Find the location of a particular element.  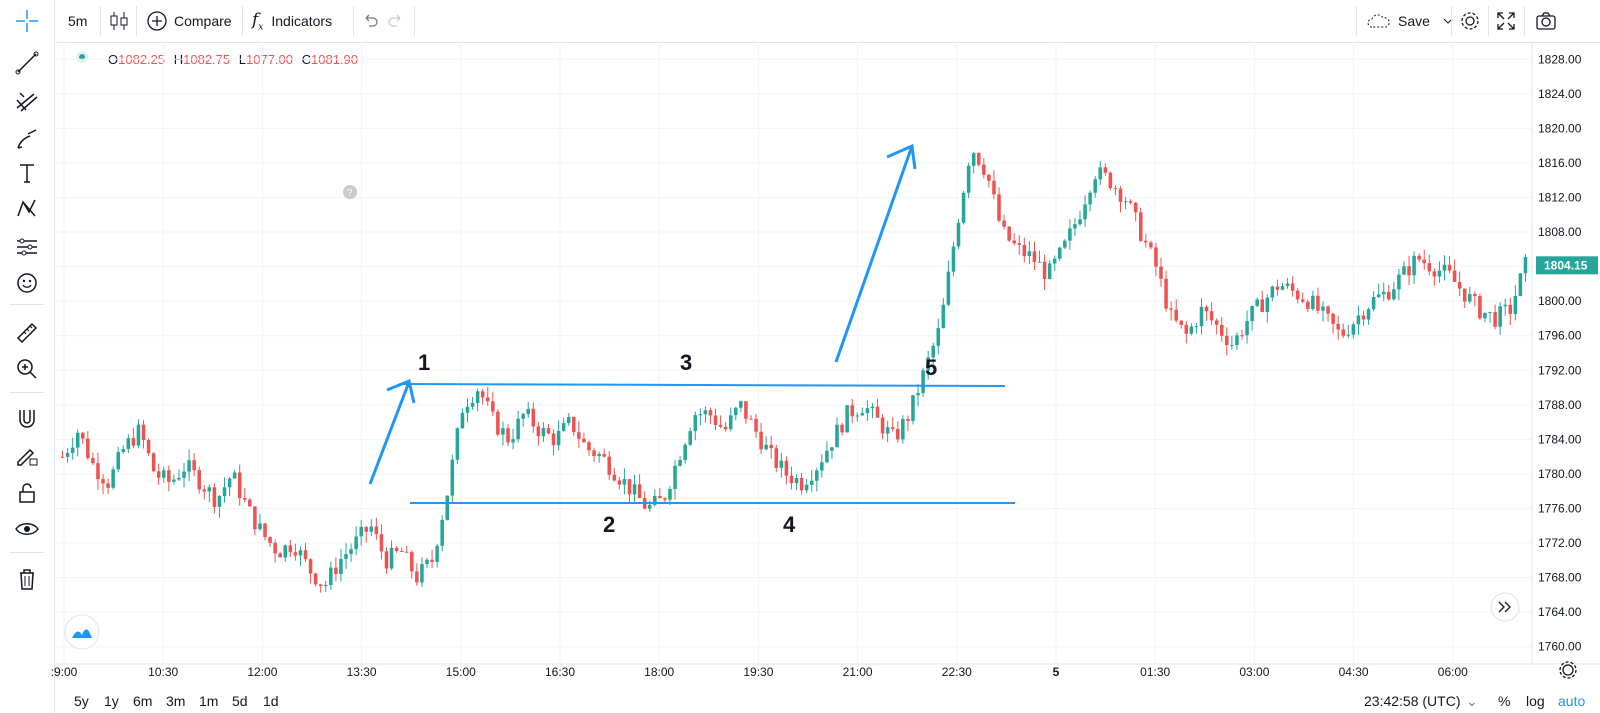

time-tick-label: 01:30 is located at coordinates (1155, 672).